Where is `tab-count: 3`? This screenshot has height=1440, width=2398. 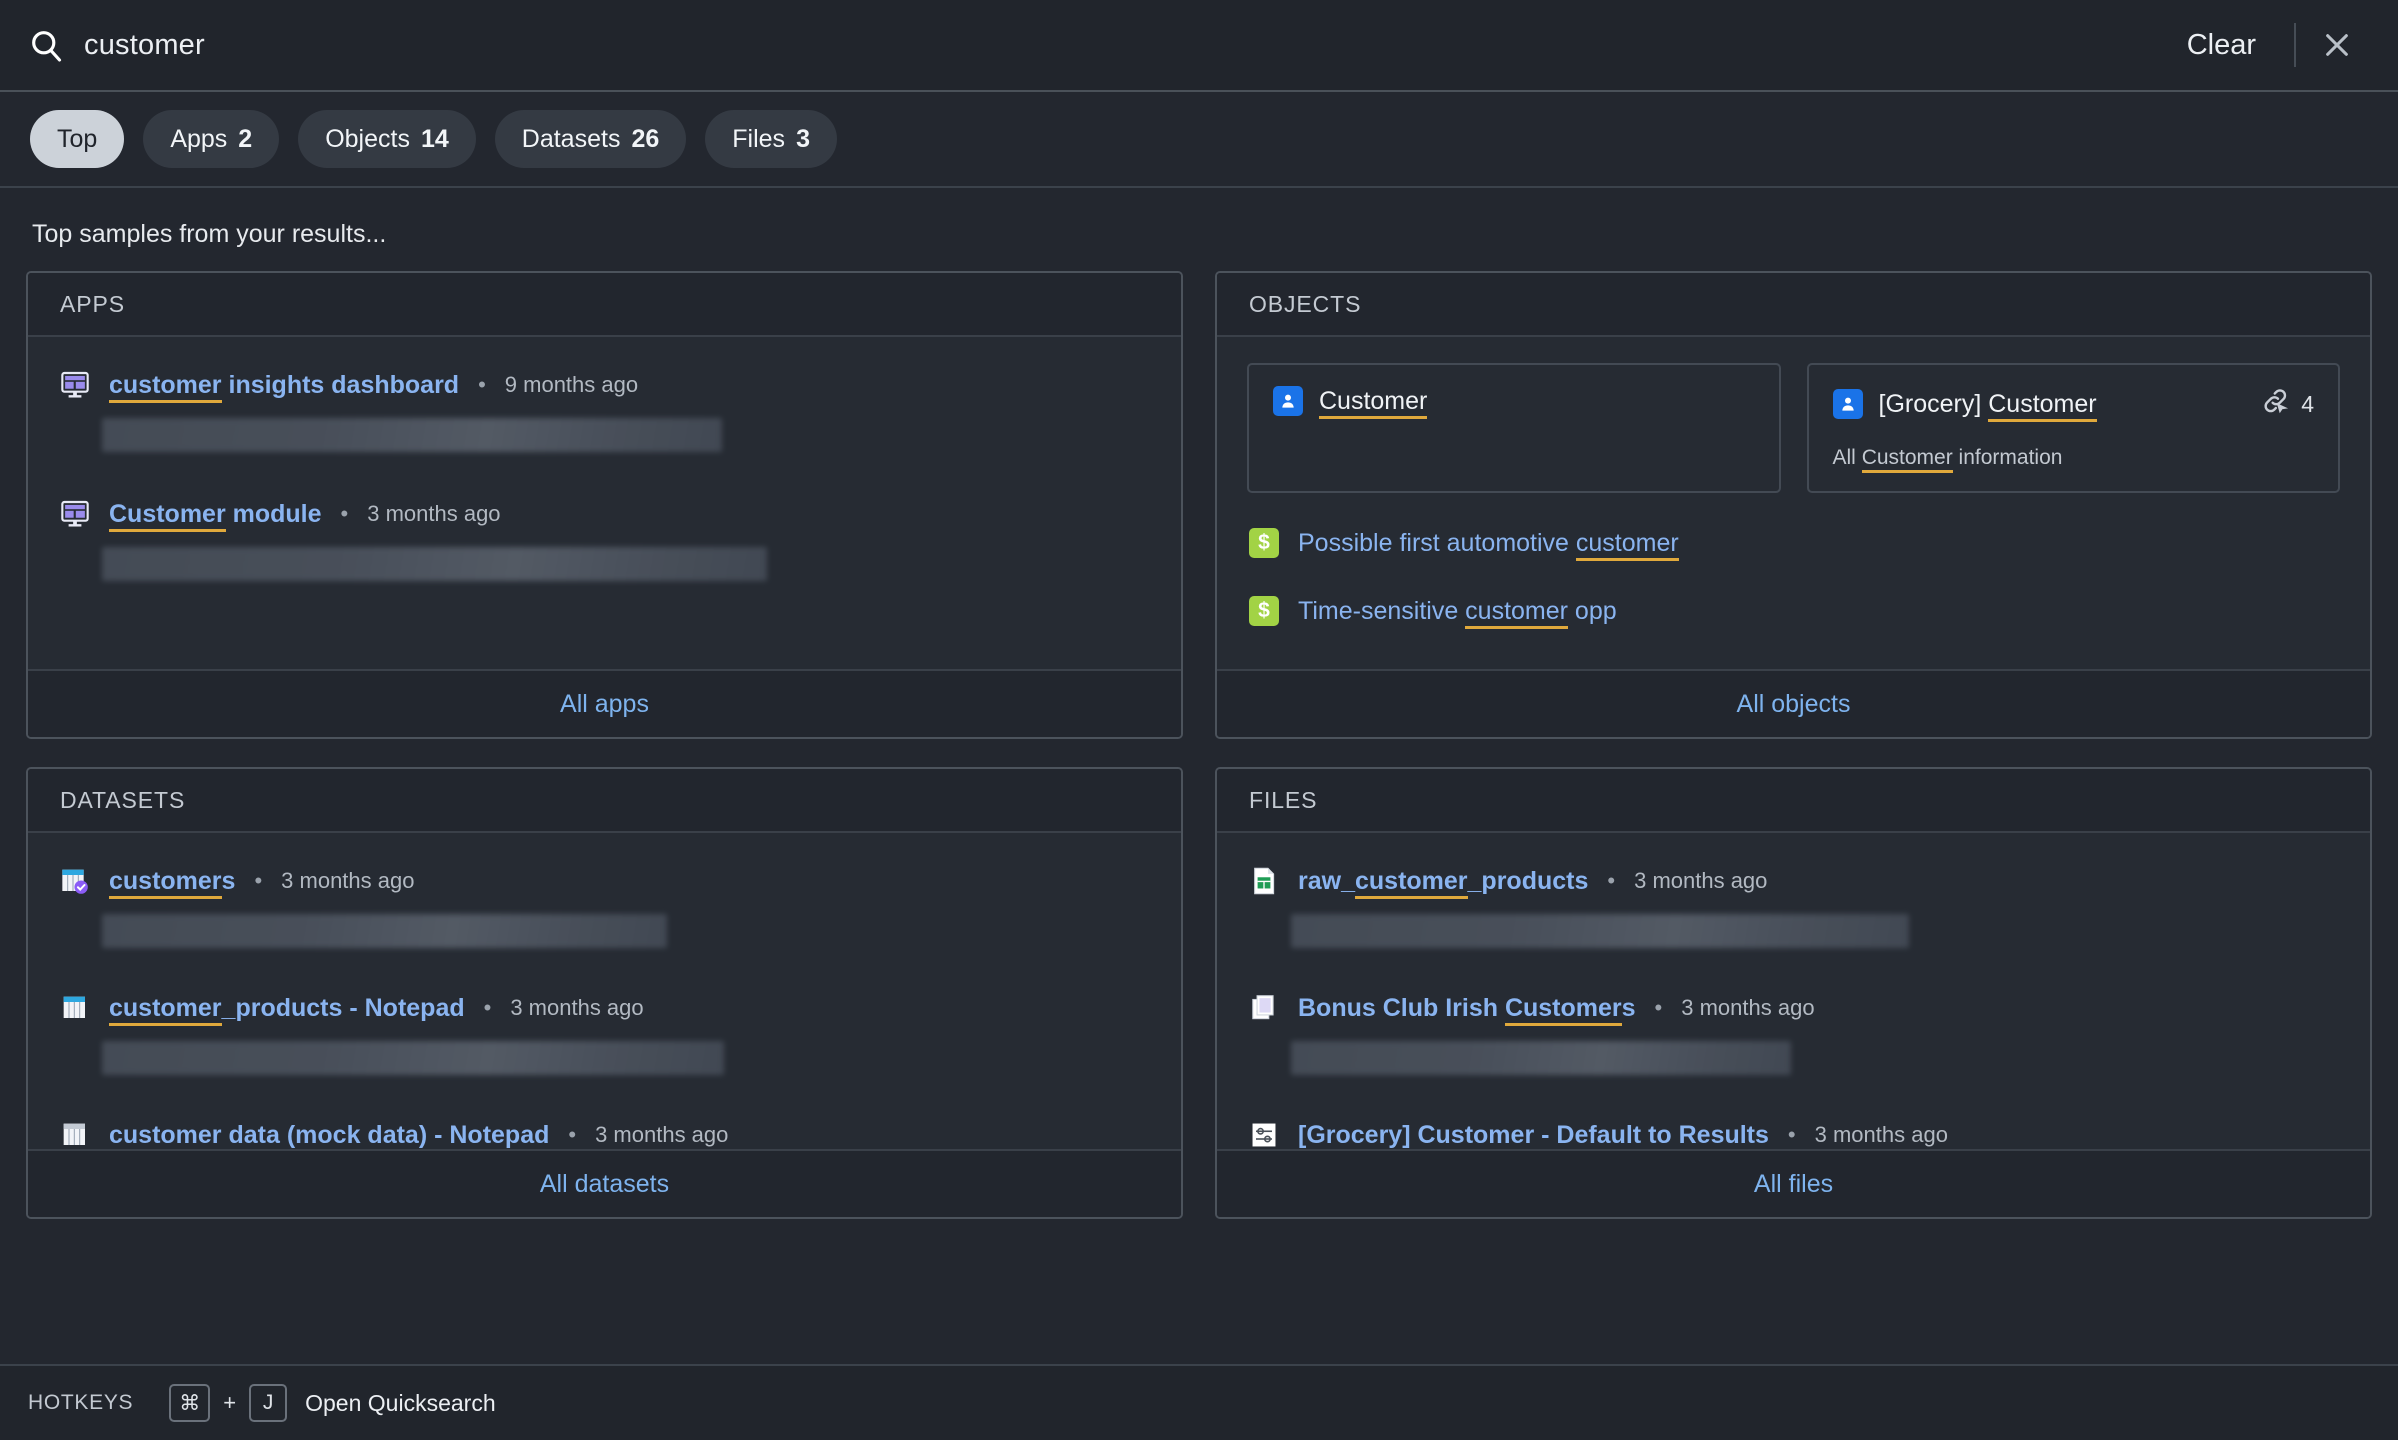
tab-count: 3 is located at coordinates (803, 138).